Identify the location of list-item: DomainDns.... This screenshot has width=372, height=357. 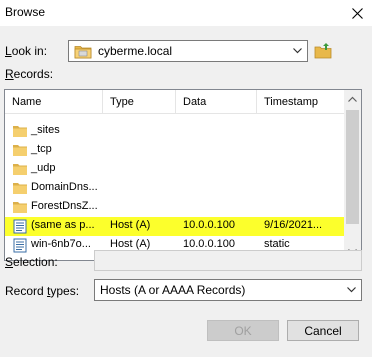
(174, 188).